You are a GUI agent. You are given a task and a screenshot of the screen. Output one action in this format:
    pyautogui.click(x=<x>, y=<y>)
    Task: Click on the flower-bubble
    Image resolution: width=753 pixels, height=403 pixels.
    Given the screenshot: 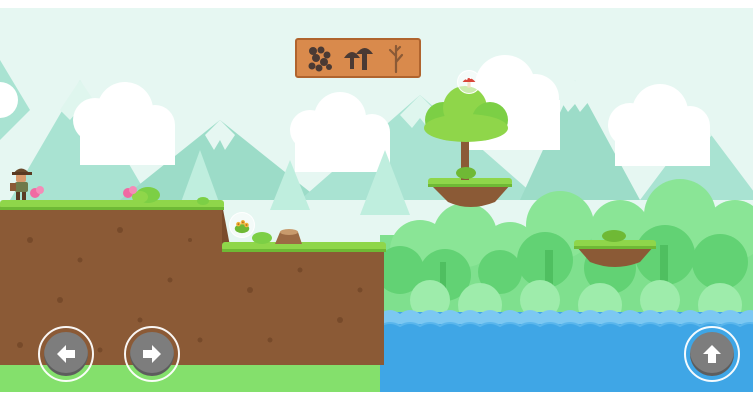 What is the action you would take?
    pyautogui.click(x=242, y=225)
    